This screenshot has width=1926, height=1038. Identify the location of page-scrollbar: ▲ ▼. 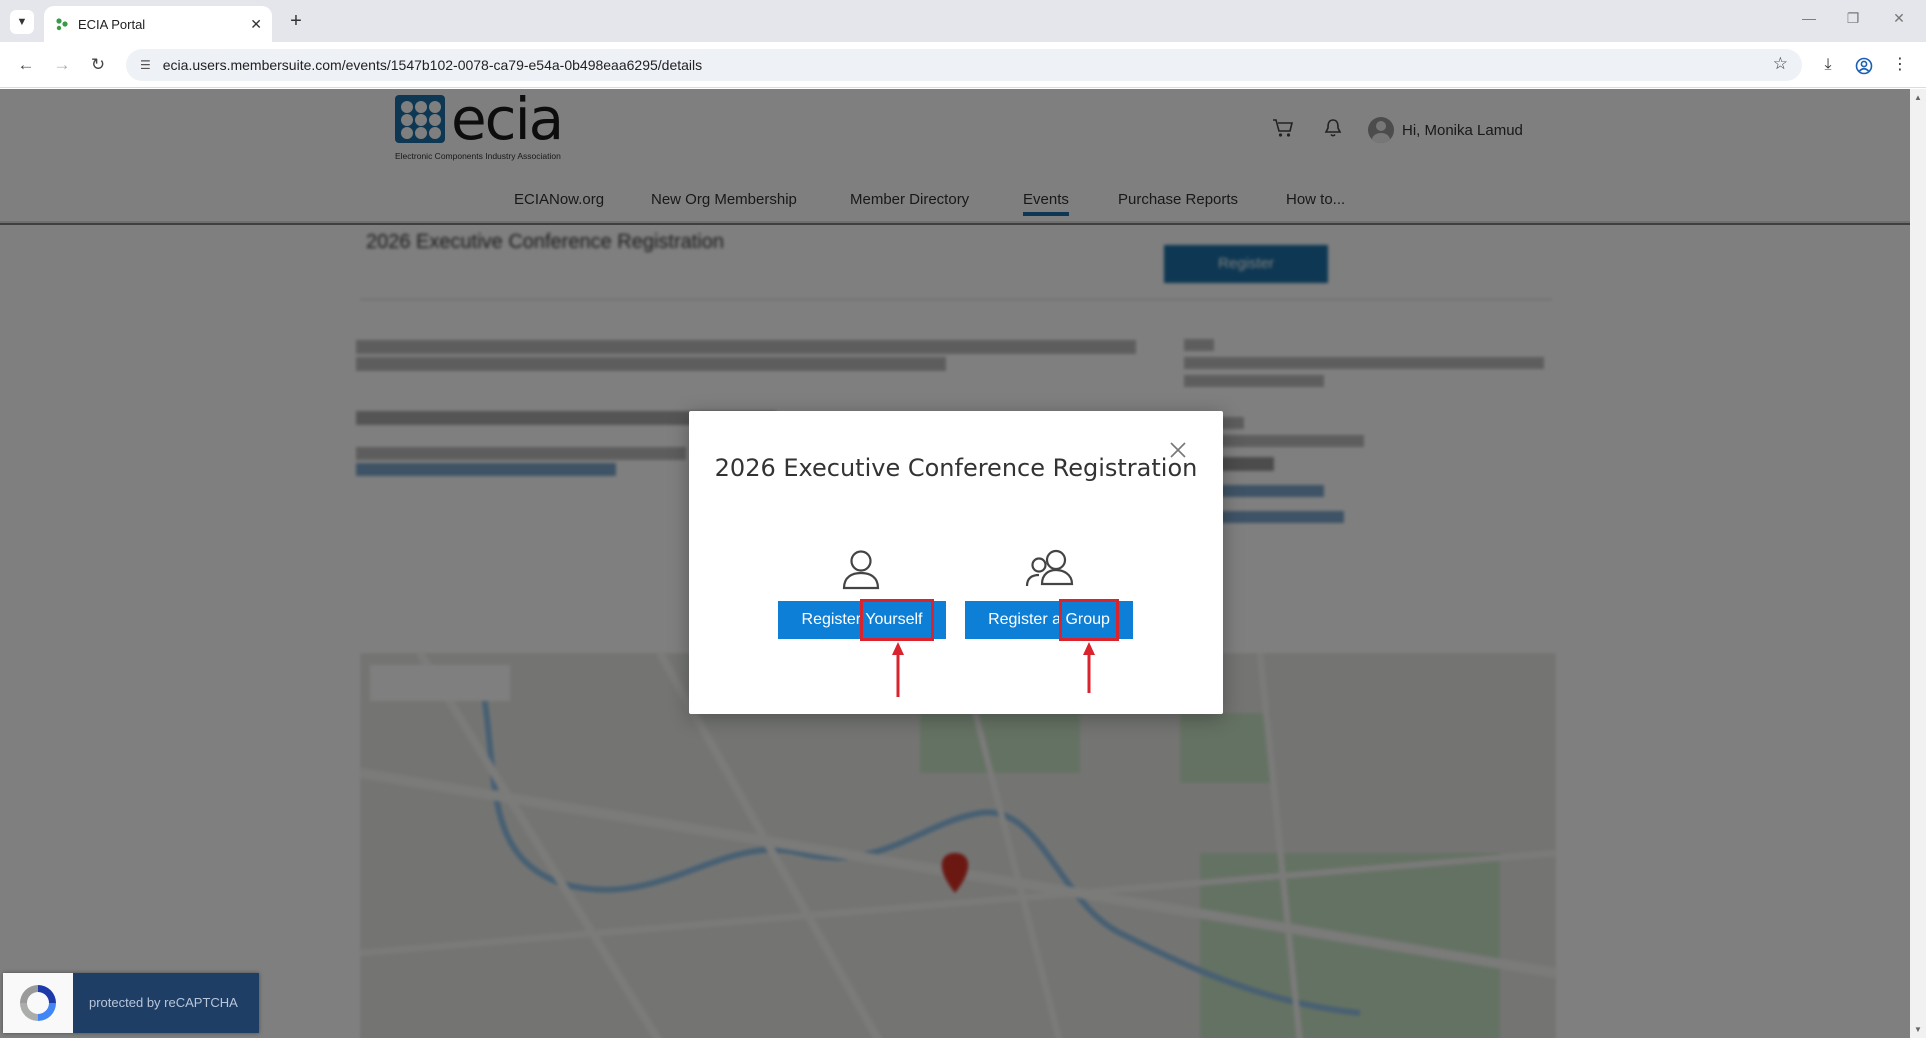
(1918, 563).